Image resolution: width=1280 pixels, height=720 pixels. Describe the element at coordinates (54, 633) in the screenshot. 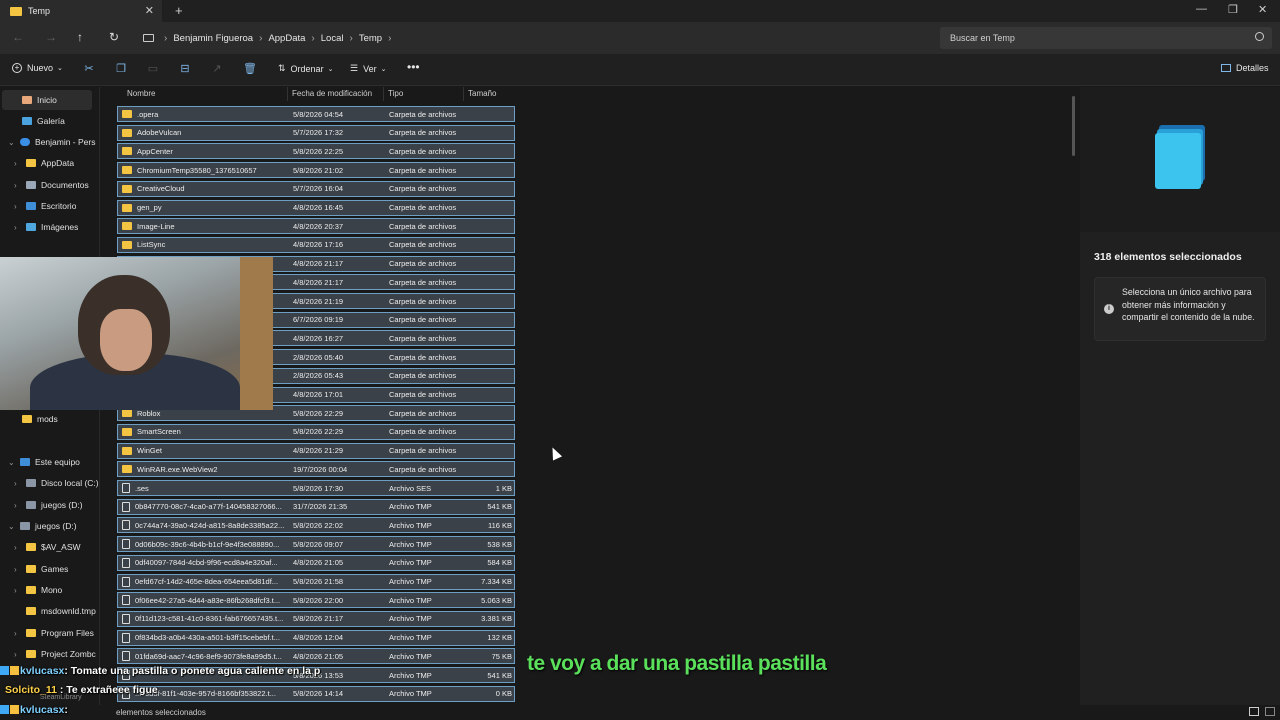

I see `sidebar-item-program-files: › Program Files` at that location.